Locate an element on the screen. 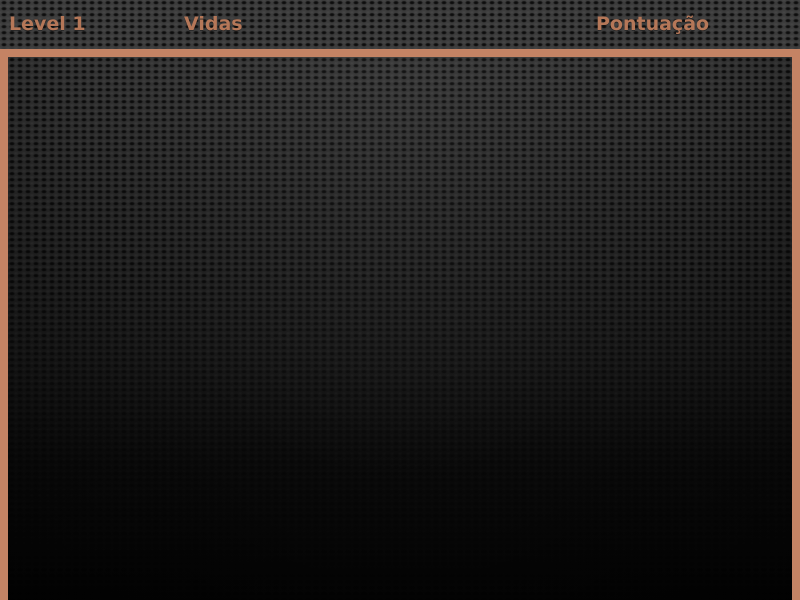  lives-label: Vidas is located at coordinates (213, 24).